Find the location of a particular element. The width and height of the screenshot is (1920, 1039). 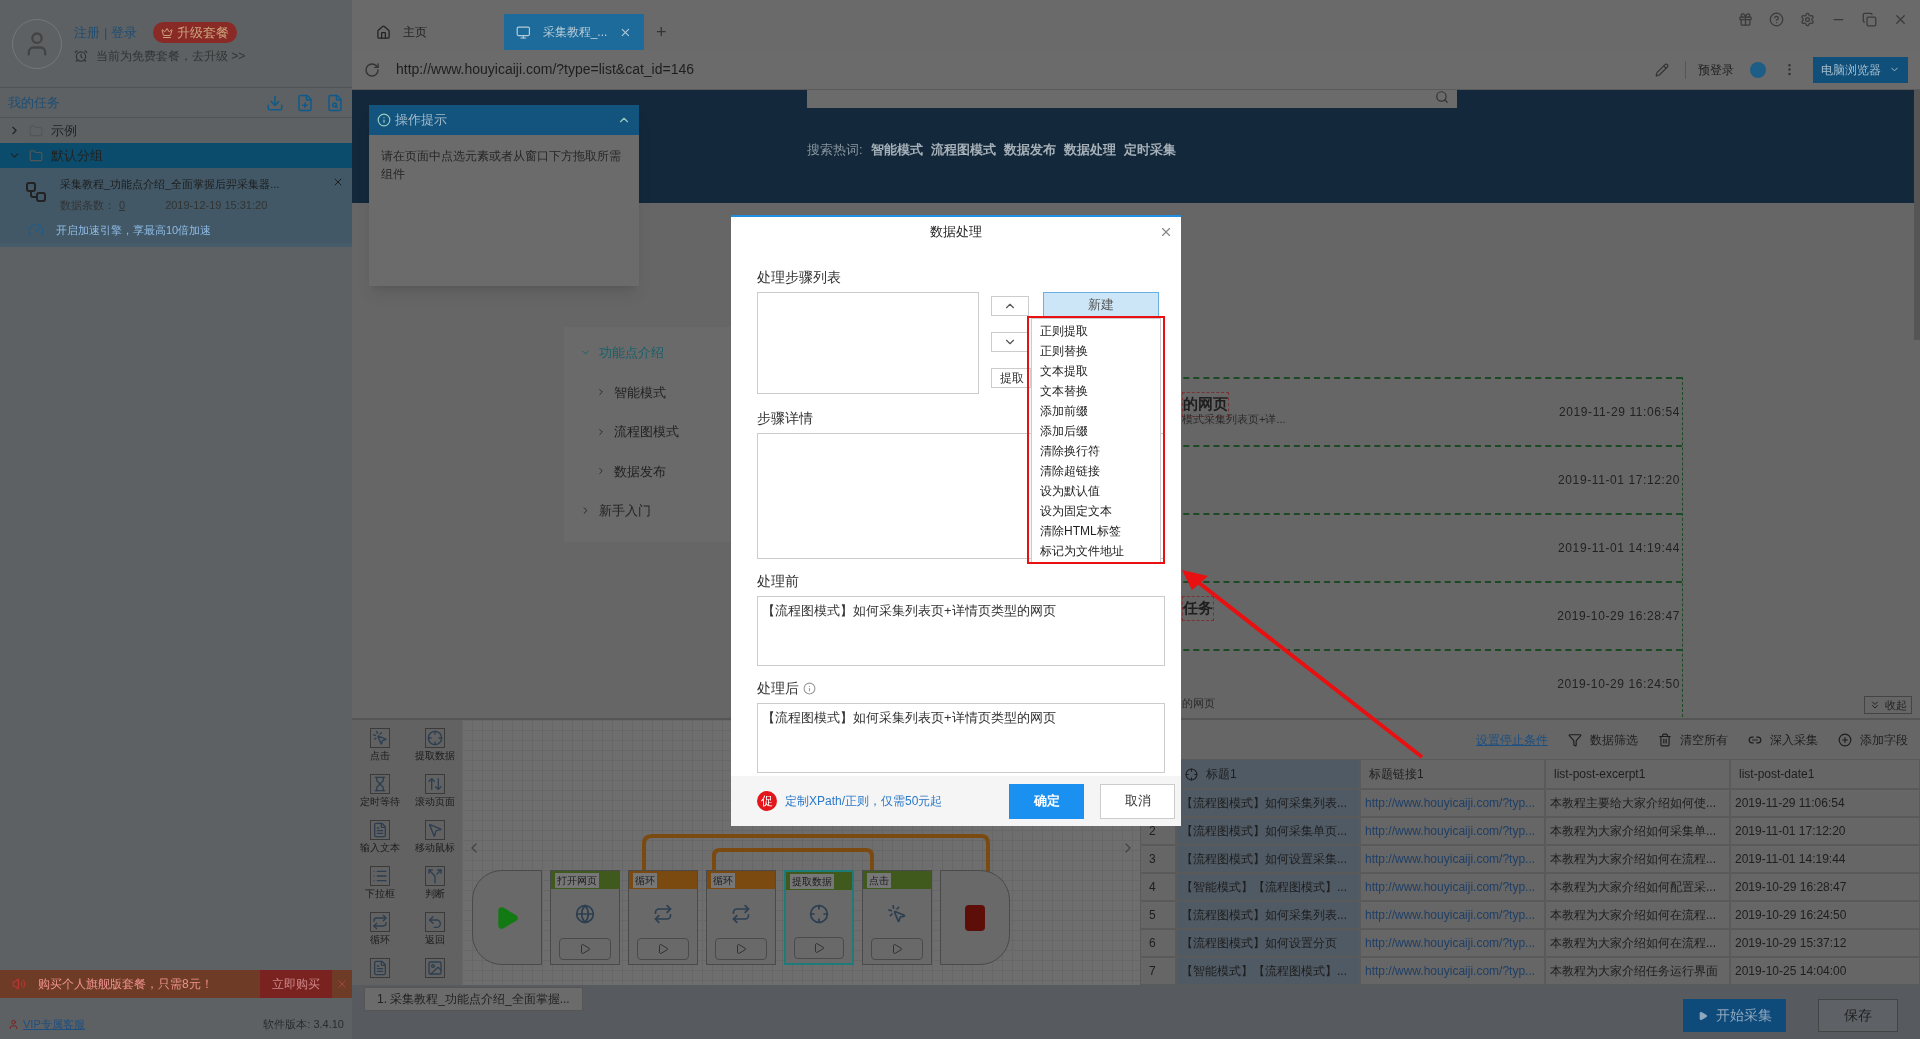

tips-text: 请在页面中点选元素或者从窗口下方拖取所需组件 is located at coordinates (501, 165).